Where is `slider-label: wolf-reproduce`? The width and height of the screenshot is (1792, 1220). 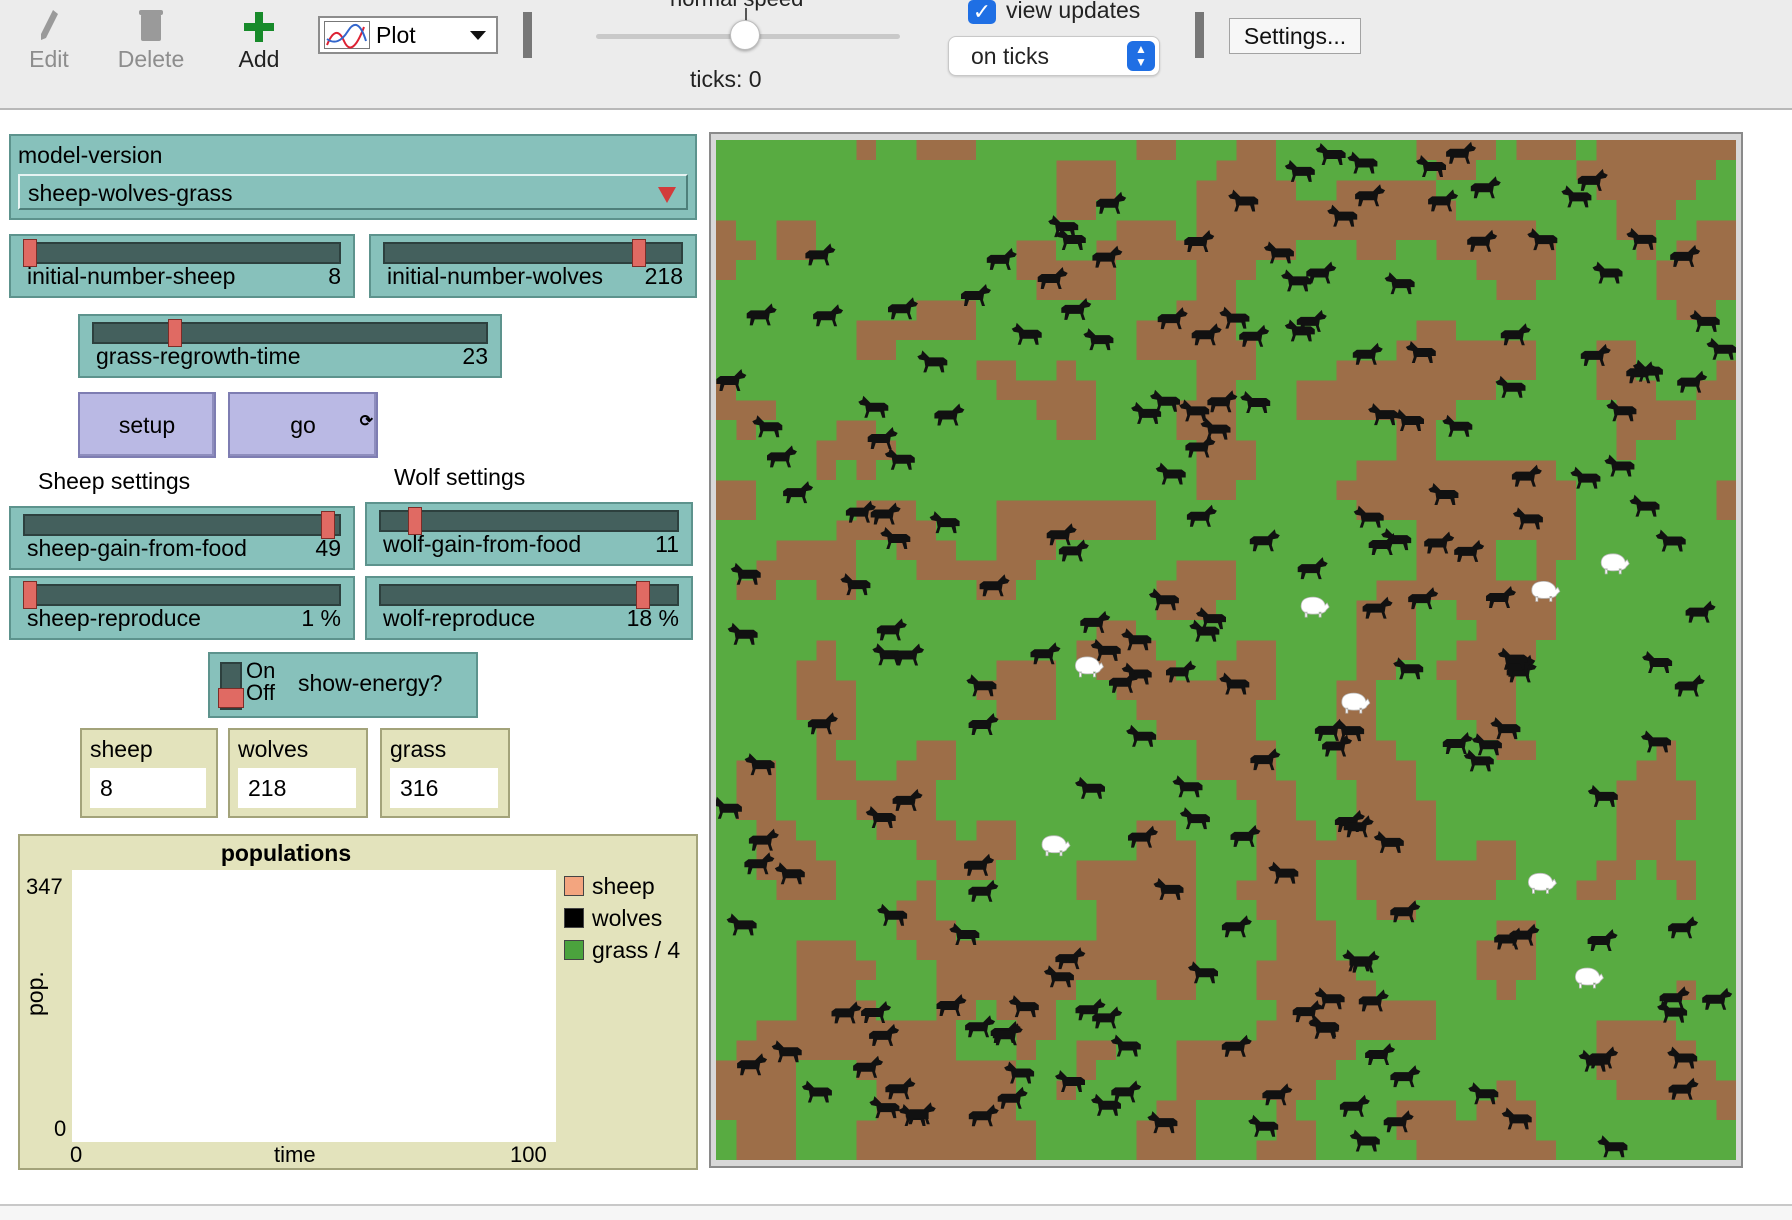
slider-label: wolf-reproduce is located at coordinates (459, 618).